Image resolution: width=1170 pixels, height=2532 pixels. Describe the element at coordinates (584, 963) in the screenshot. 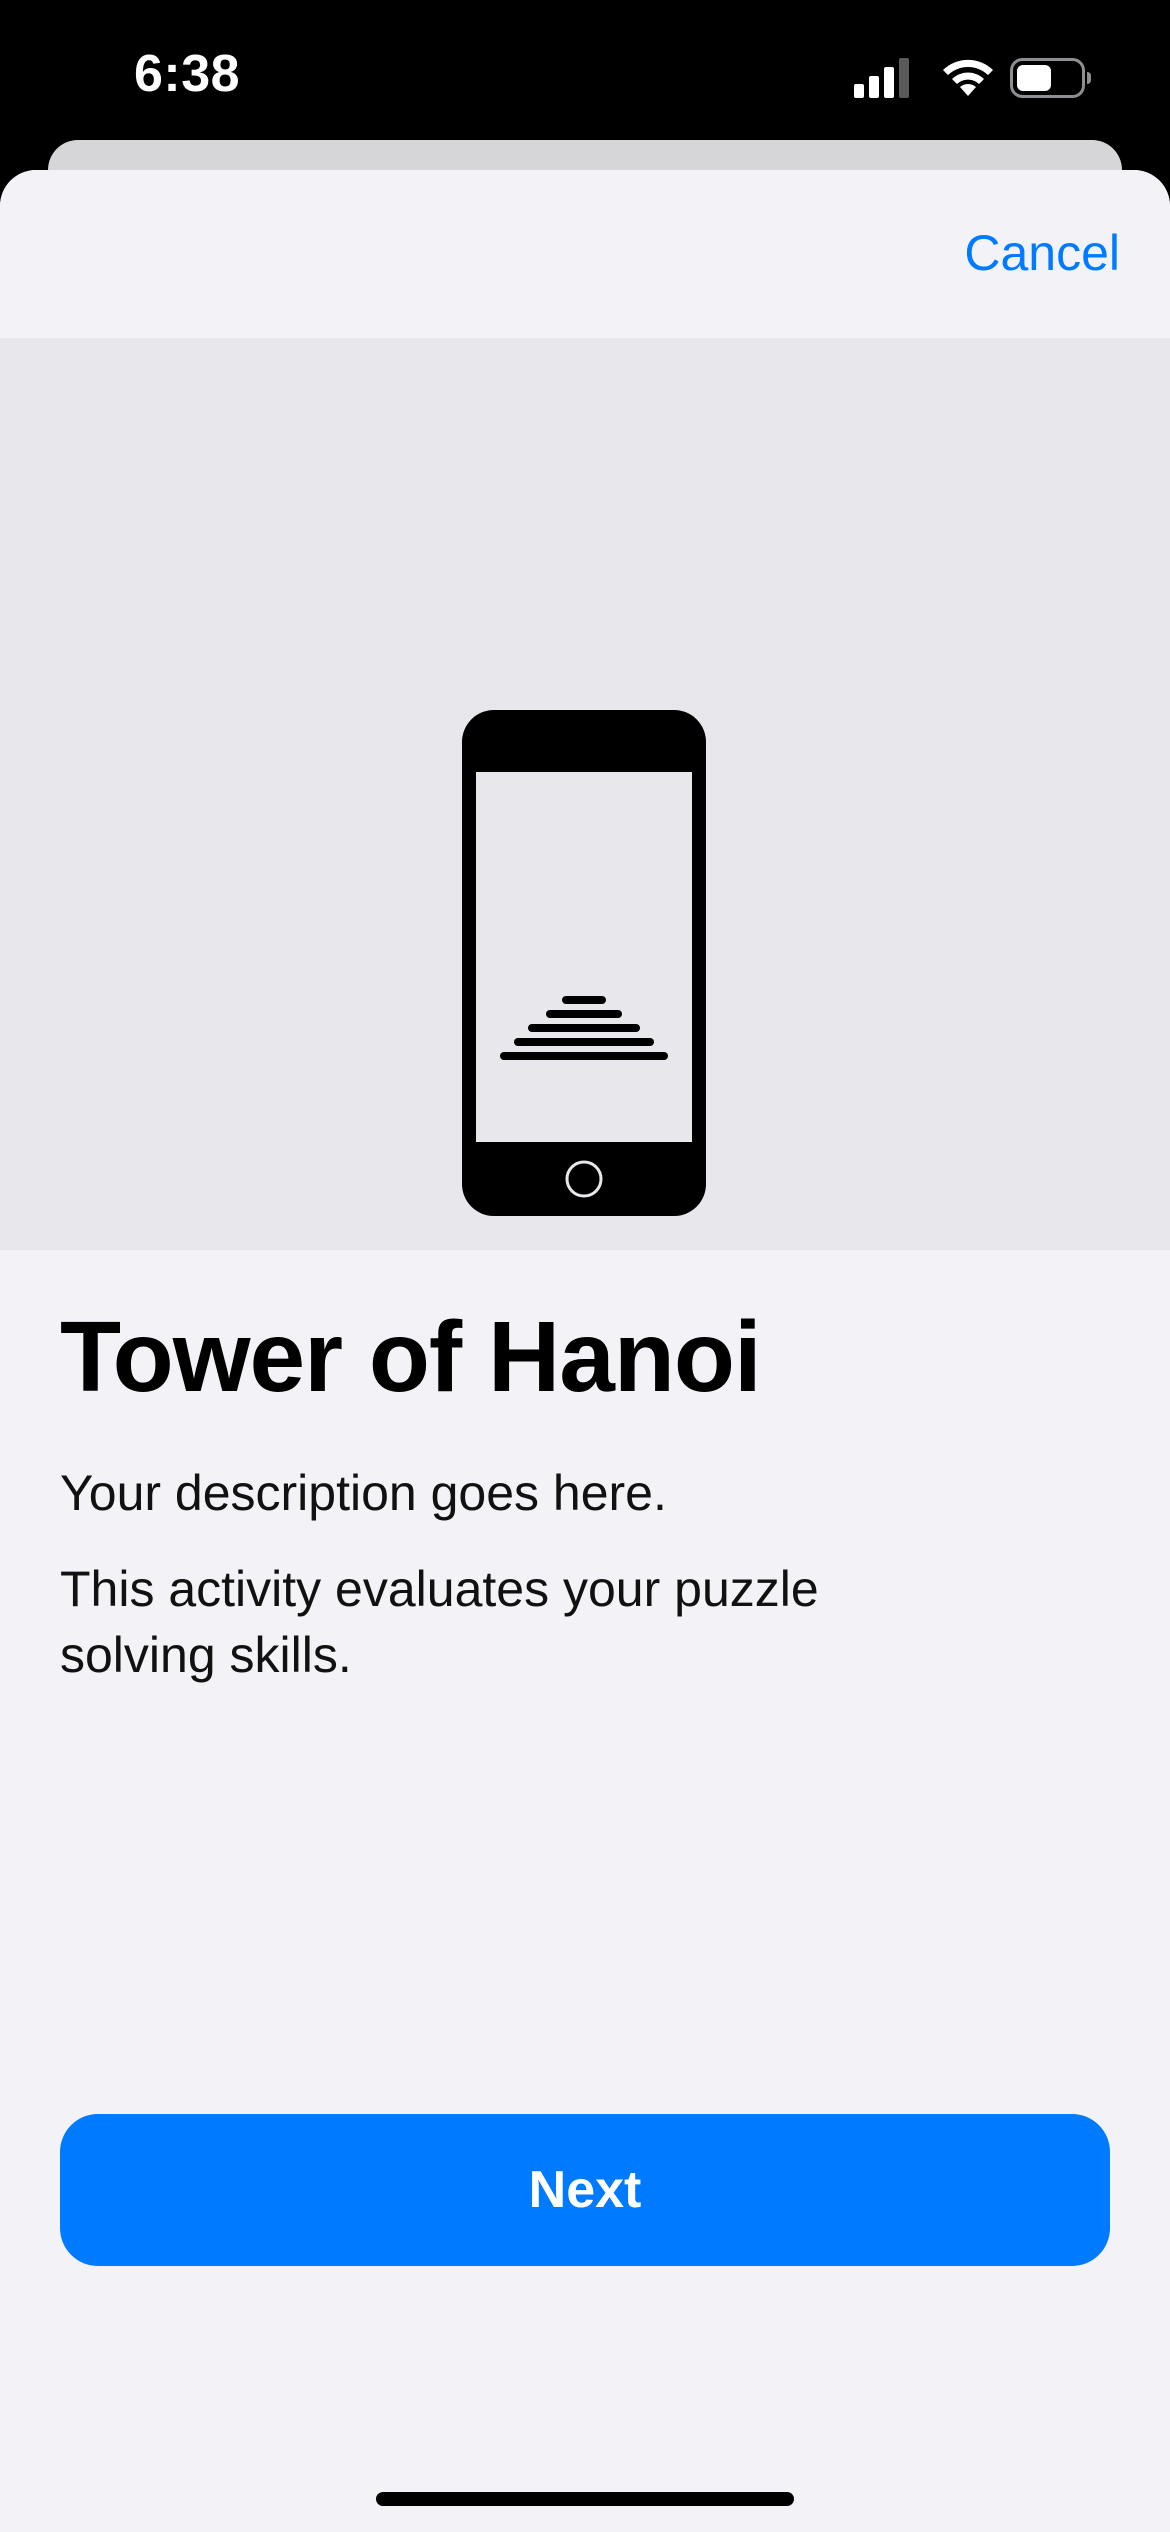

I see `phone-tower-of-hanoi-icon` at that location.